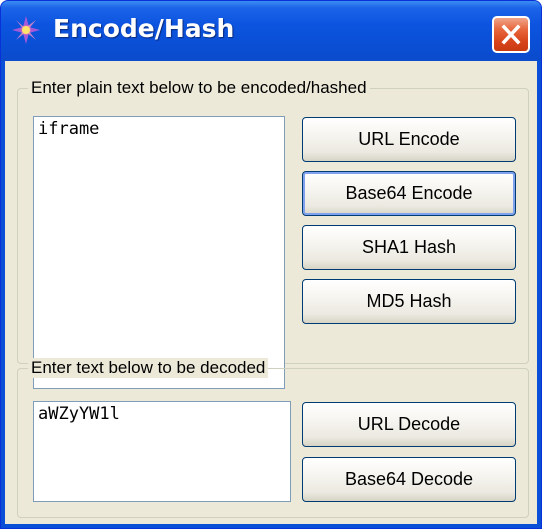 Image resolution: width=542 pixels, height=529 pixels. I want to click on window-title: Encode/Hash, so click(144, 28).